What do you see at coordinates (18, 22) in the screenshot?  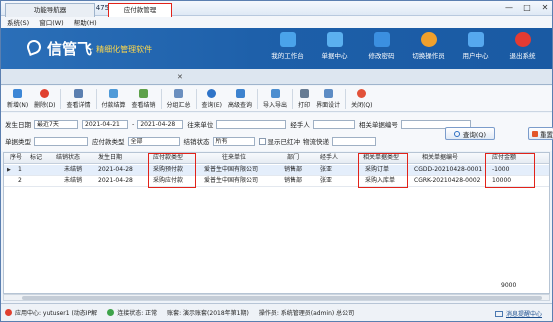 I see `menu-system: 系统(S)` at bounding box center [18, 22].